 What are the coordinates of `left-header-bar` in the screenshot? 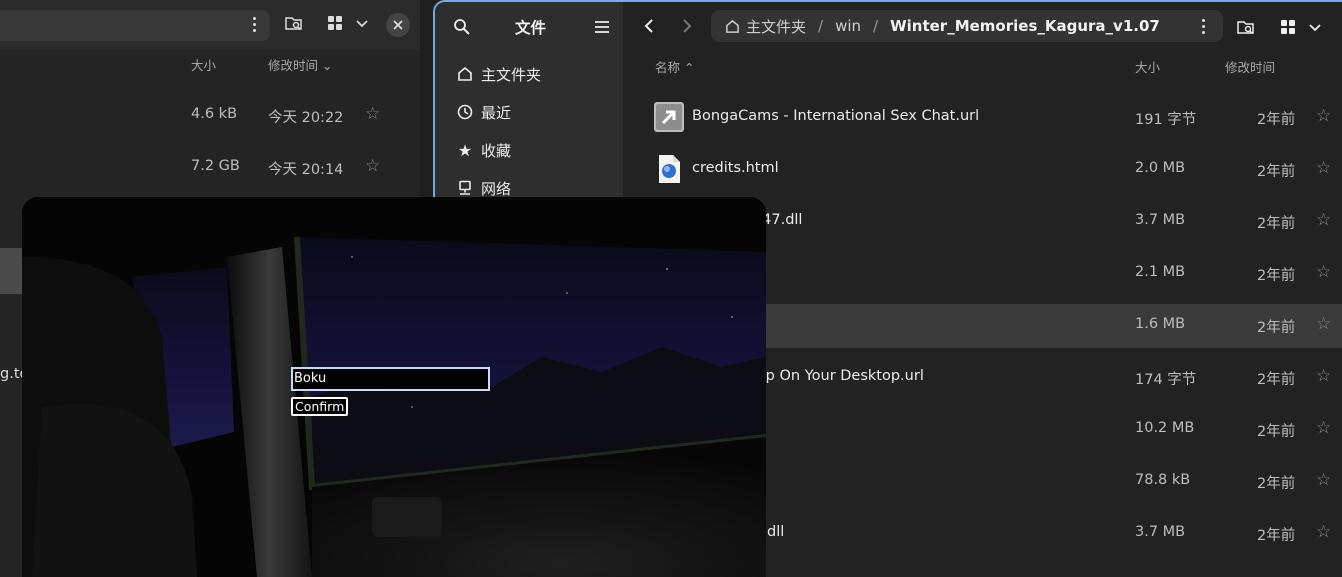 It's located at (210, 25).